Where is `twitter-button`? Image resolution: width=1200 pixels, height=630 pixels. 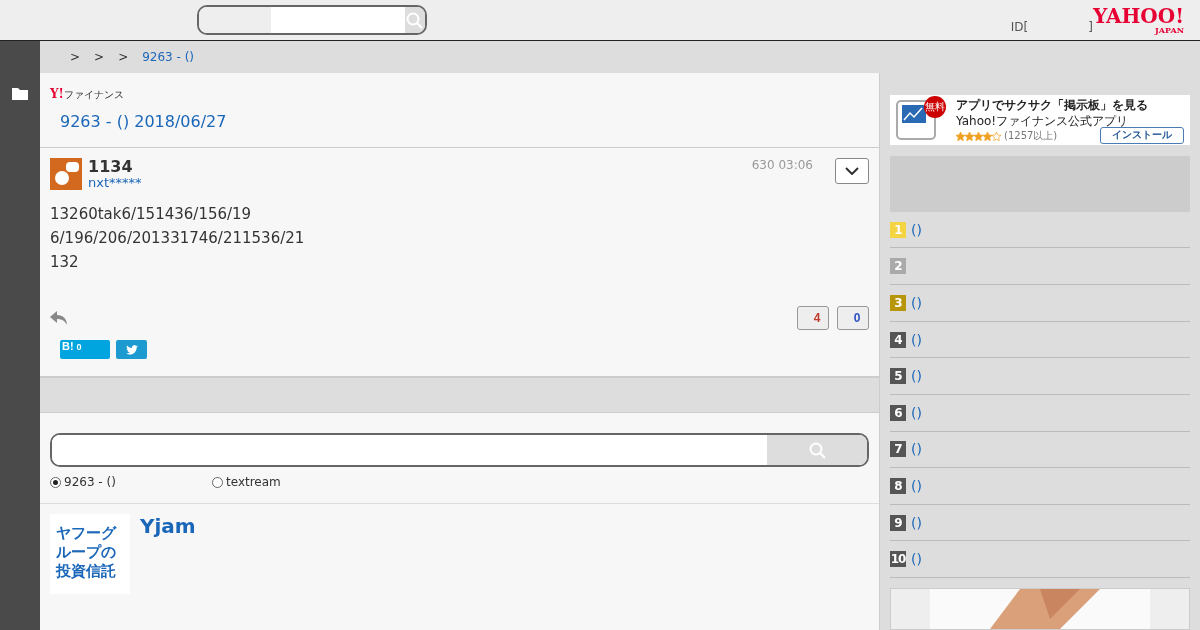 twitter-button is located at coordinates (131, 349).